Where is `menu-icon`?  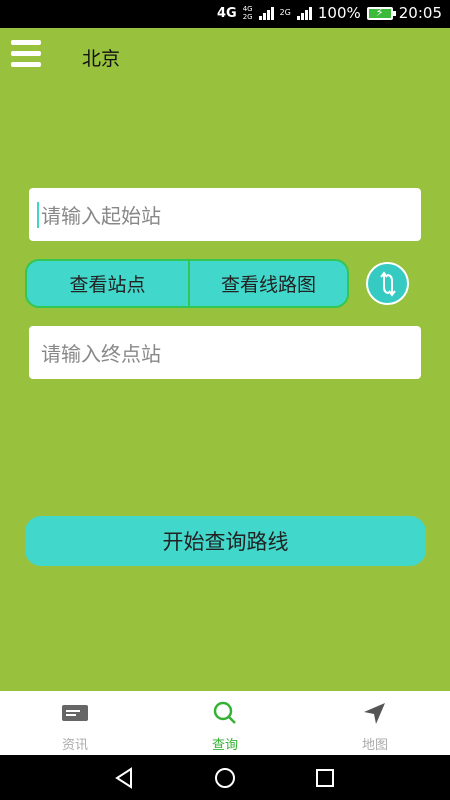 menu-icon is located at coordinates (26, 55).